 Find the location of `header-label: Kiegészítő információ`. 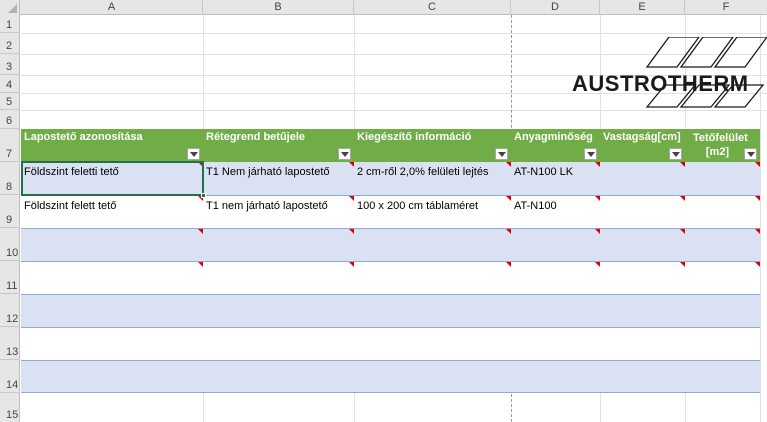

header-label: Kiegészítő információ is located at coordinates (414, 137).